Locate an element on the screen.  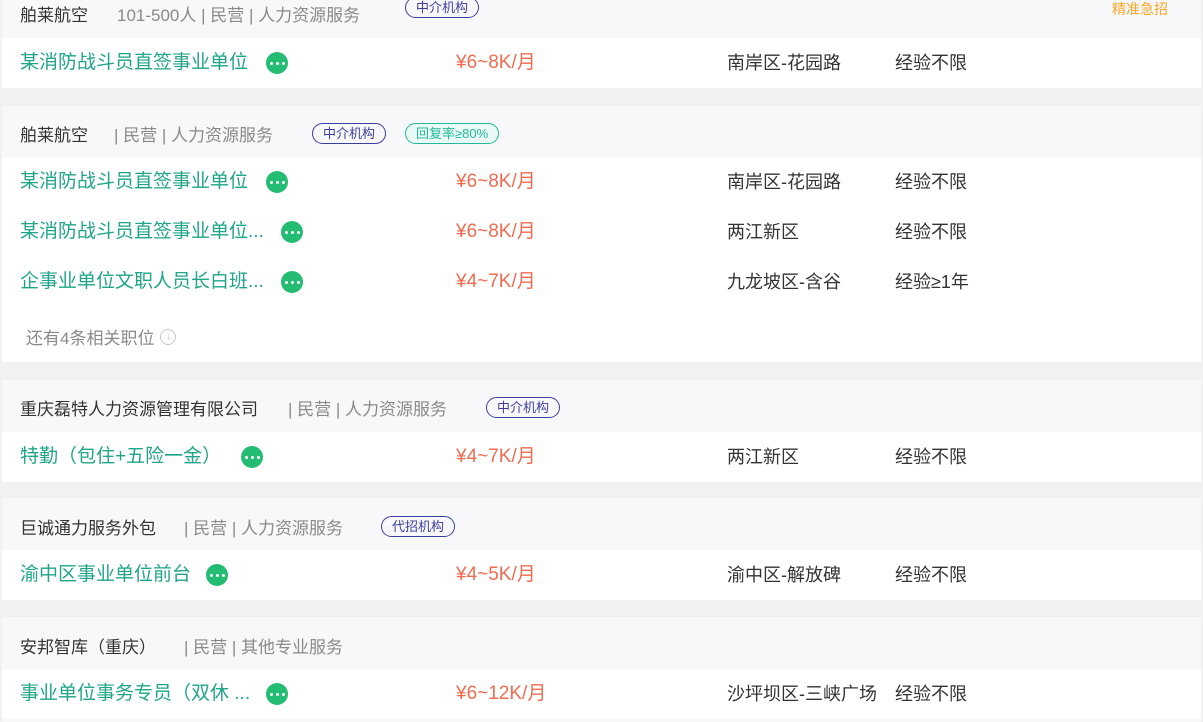
company-meta: 101-500人 | 民营 | 人力资源服务 is located at coordinates (239, 15).